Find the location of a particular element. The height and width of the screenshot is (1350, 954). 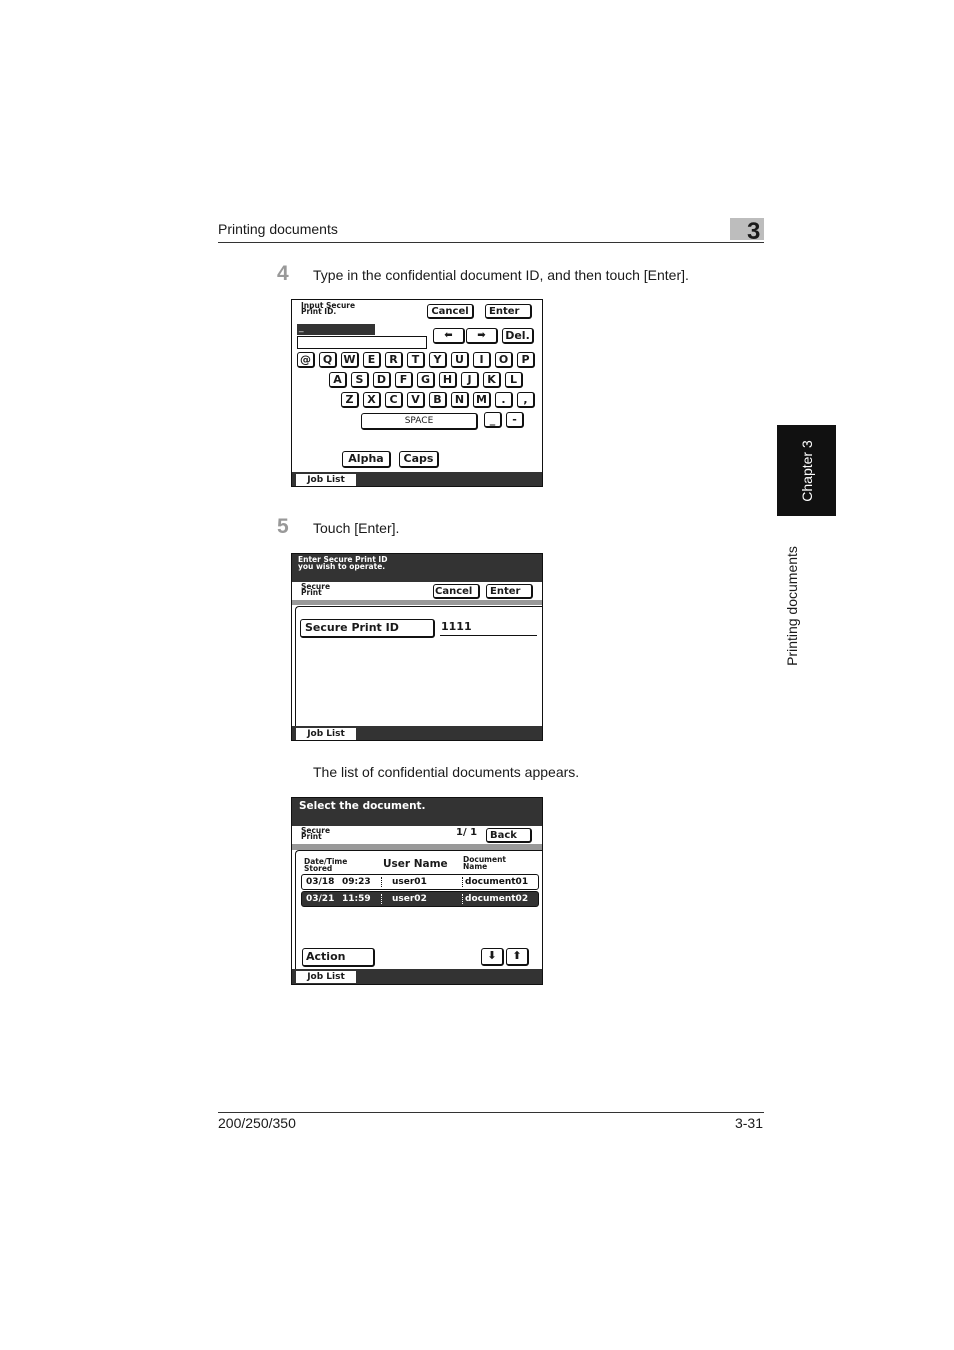

running-header: Printing documents is located at coordinates (278, 229).